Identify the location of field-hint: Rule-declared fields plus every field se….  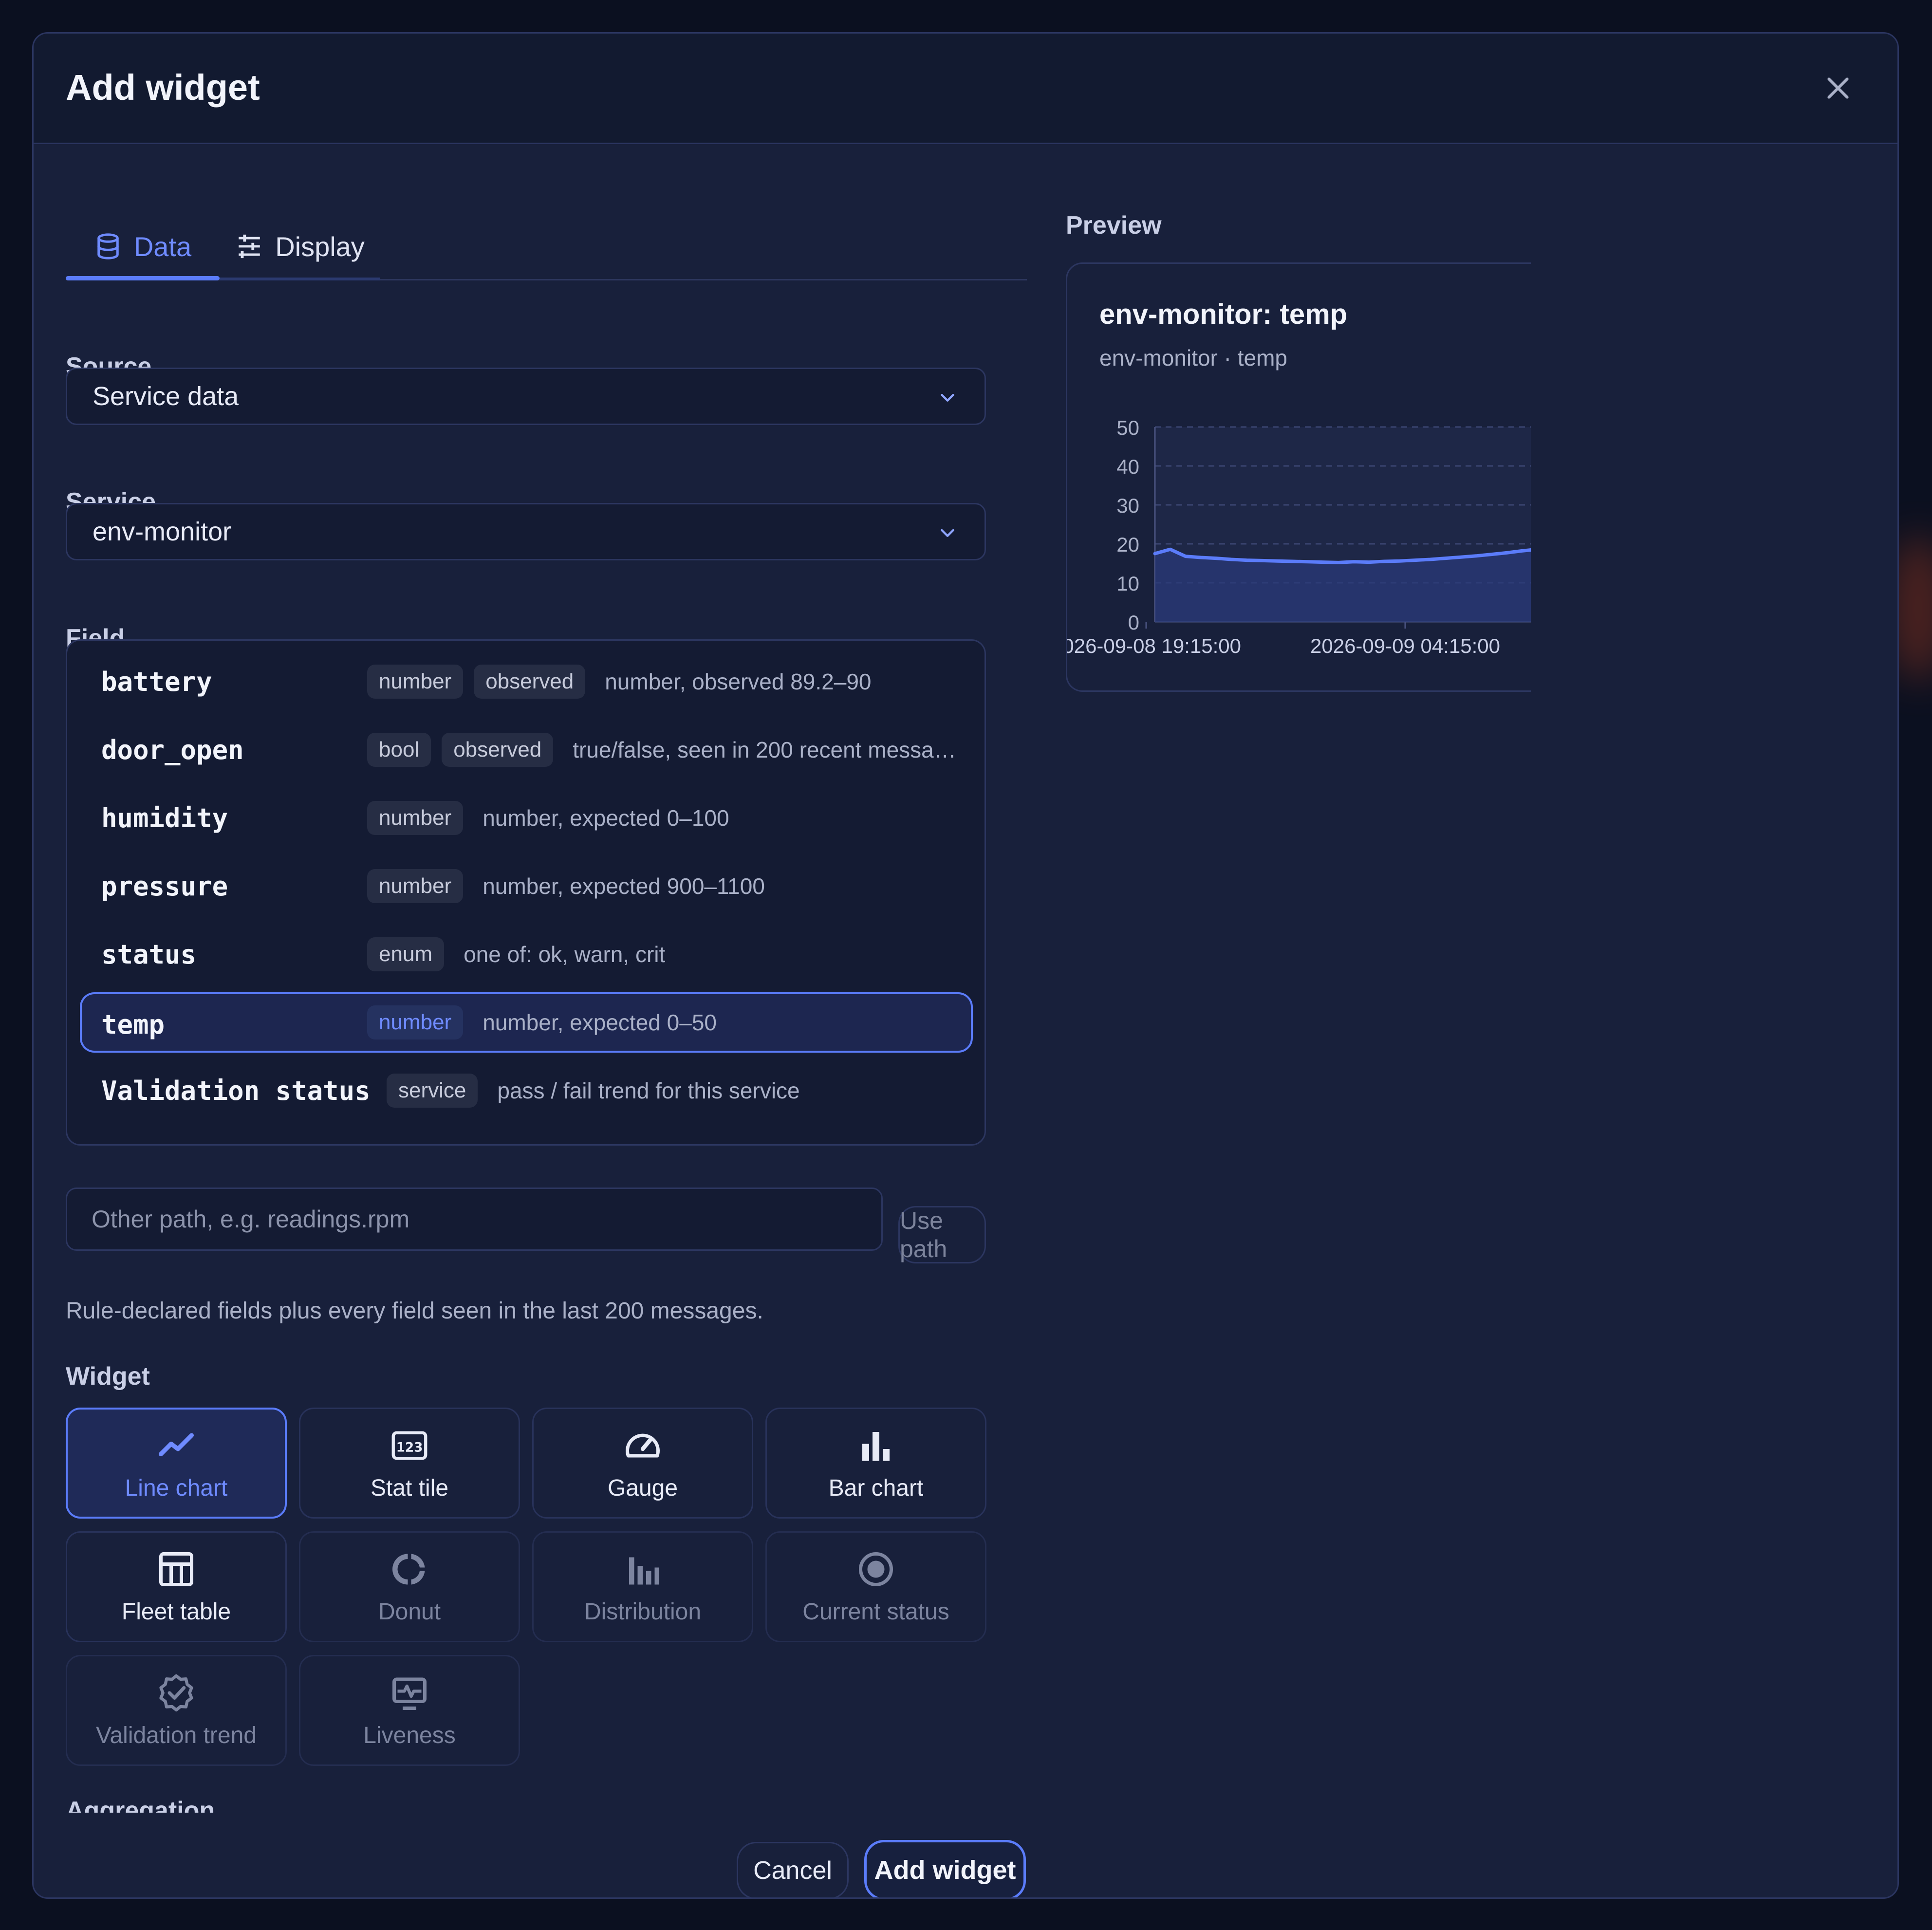
(414, 1311).